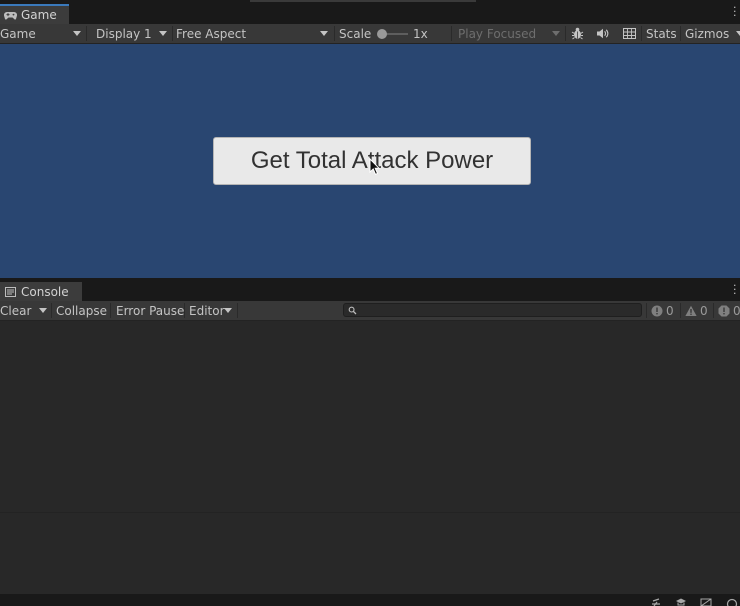 Image resolution: width=740 pixels, height=606 pixels. I want to click on info-count: 0, so click(670, 310).